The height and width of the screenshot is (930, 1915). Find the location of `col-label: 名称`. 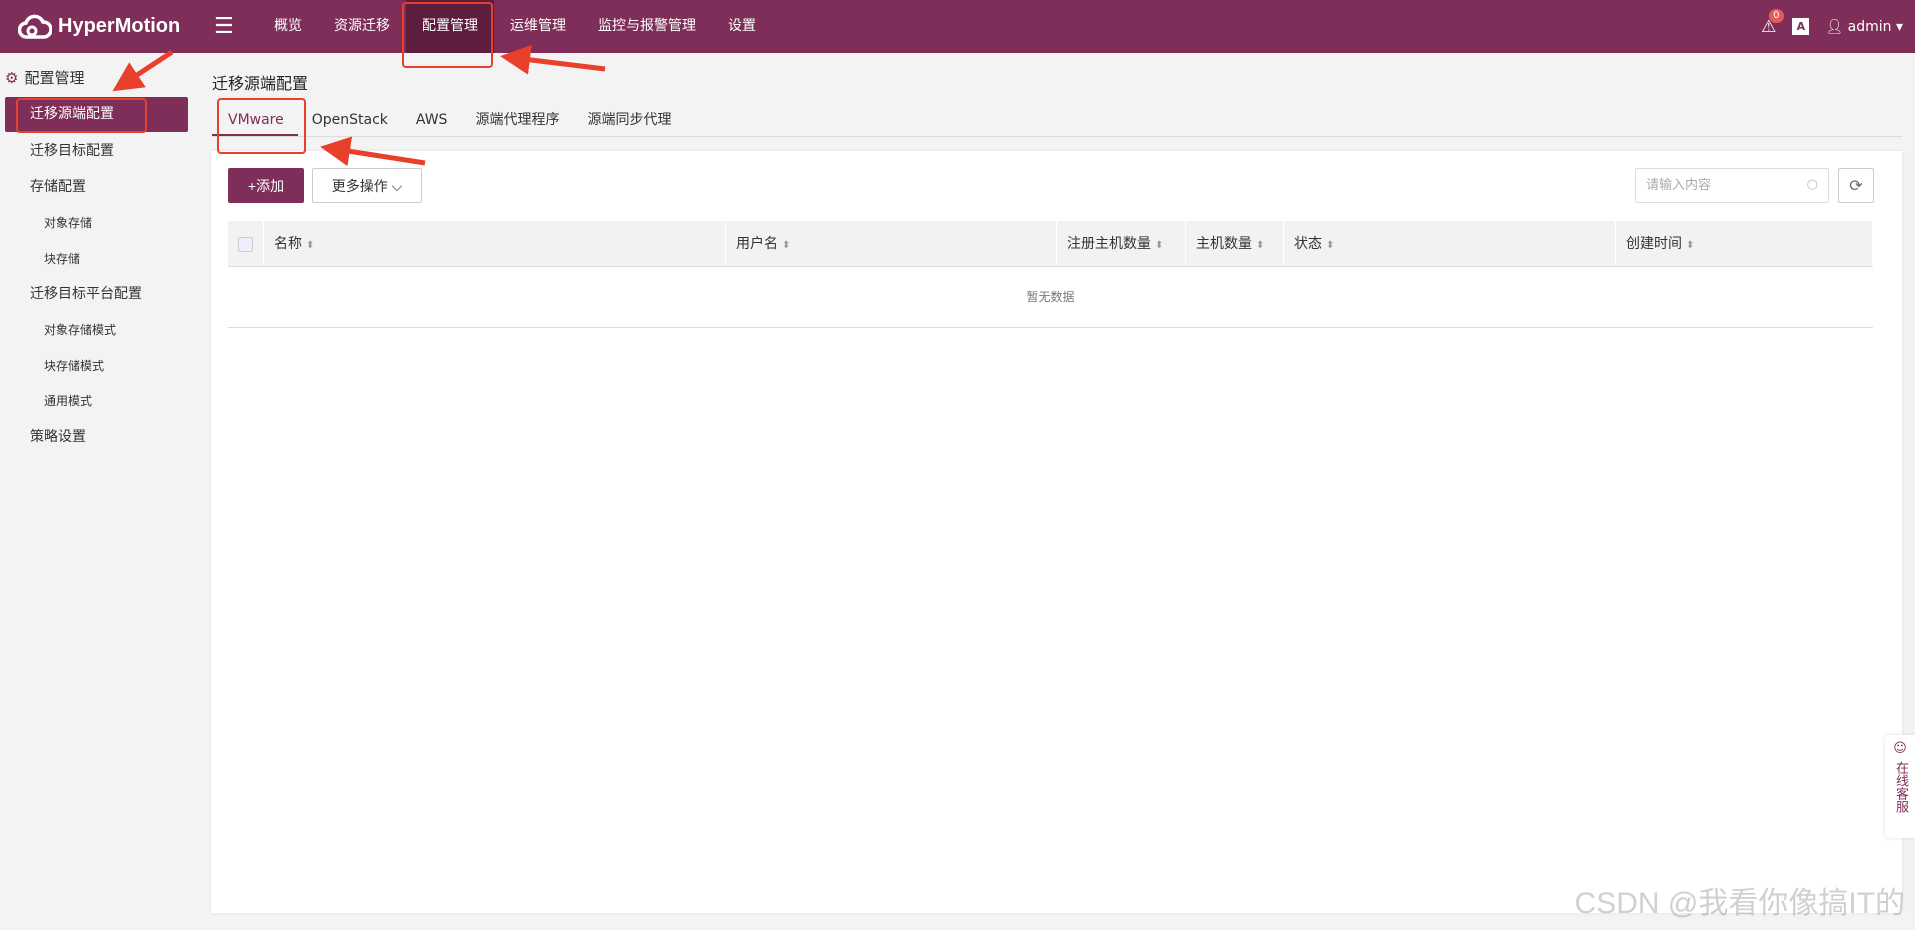

col-label: 名称 is located at coordinates (288, 244).